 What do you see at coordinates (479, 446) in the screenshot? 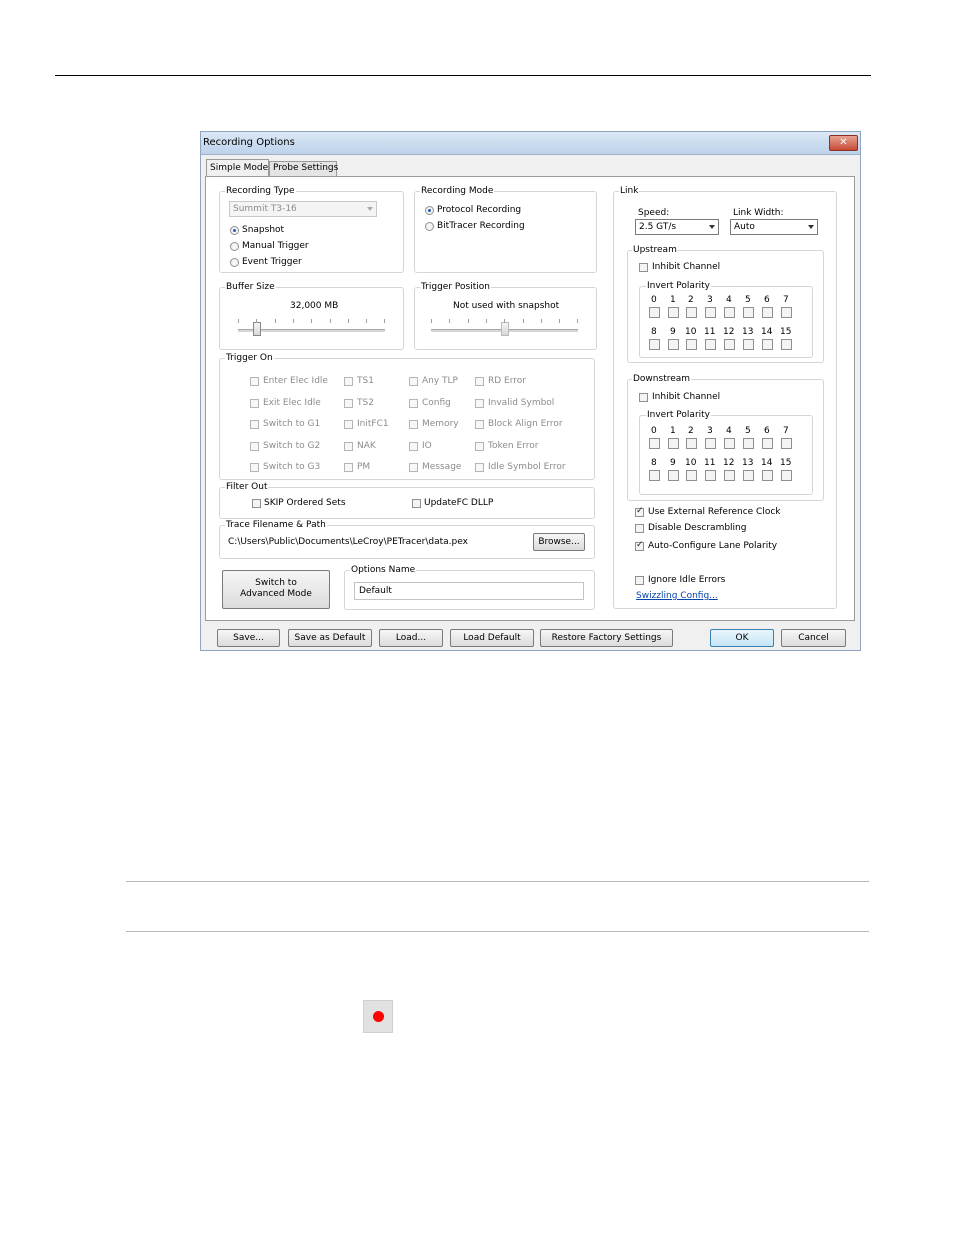
I see `token-error-checkbox` at bounding box center [479, 446].